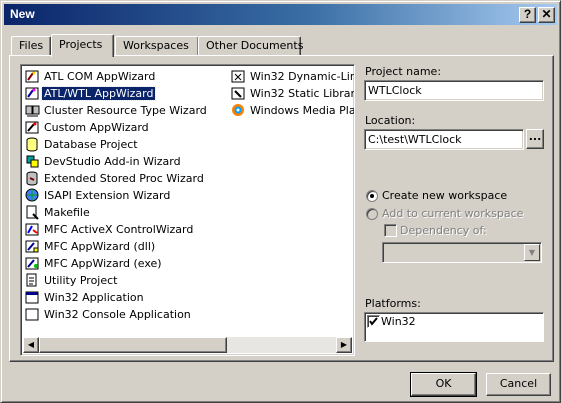 The width and height of the screenshot is (561, 403). What do you see at coordinates (116, 127) in the screenshot?
I see `list-item: Custom AppWizard` at bounding box center [116, 127].